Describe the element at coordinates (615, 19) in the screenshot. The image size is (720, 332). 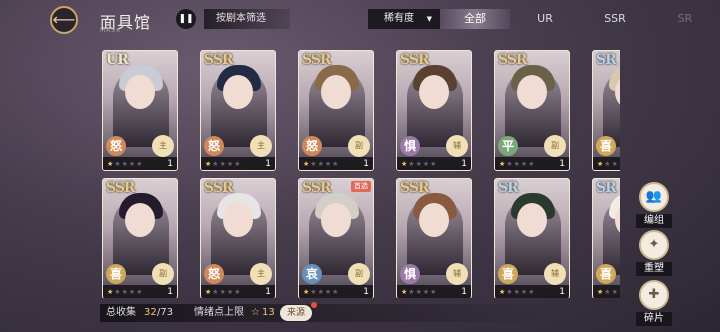
I see `tab-ssr: SSR` at that location.